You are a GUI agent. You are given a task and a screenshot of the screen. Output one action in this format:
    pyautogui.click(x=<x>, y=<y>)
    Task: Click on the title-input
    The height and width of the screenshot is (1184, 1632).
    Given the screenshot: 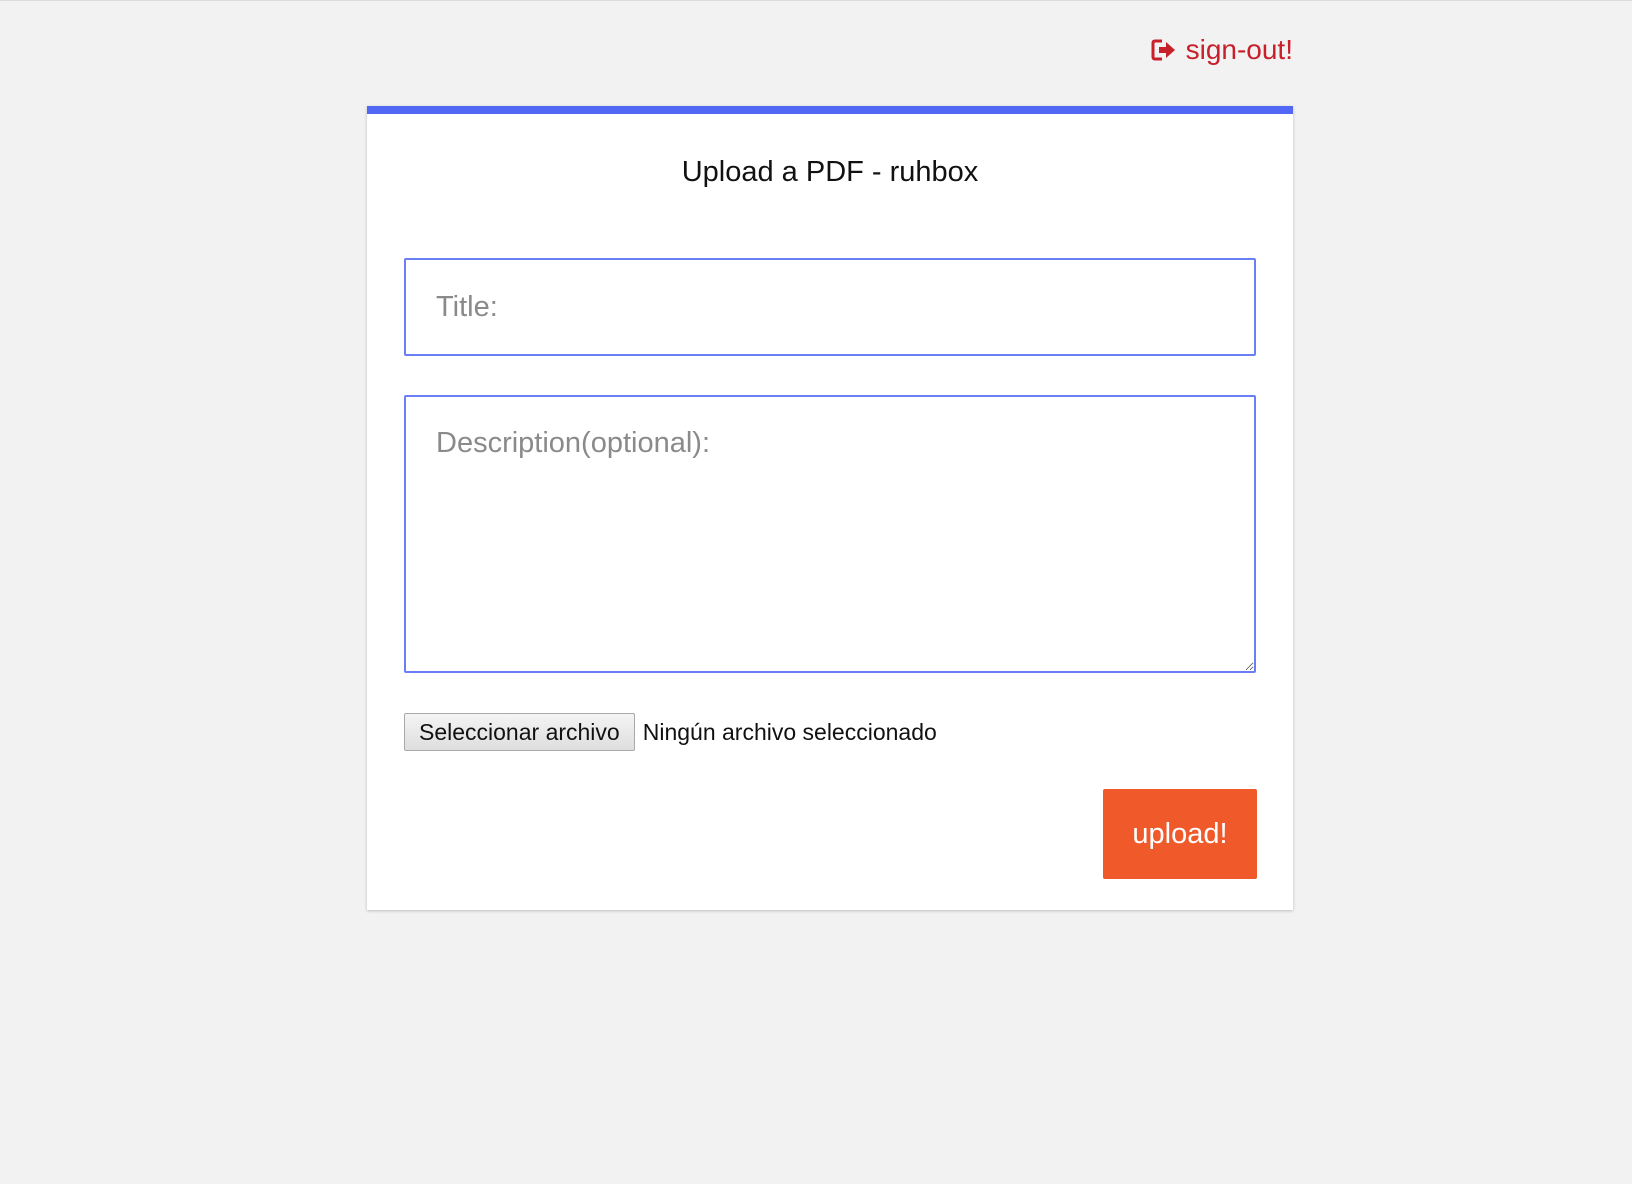 What is the action you would take?
    pyautogui.click(x=830, y=307)
    